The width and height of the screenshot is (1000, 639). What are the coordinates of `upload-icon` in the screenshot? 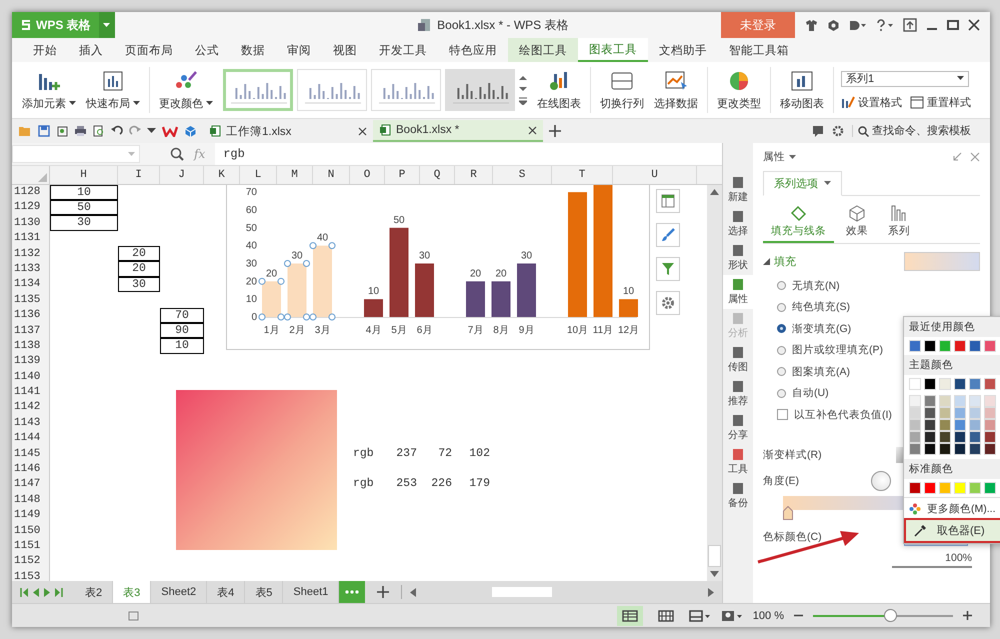 It's located at (910, 25).